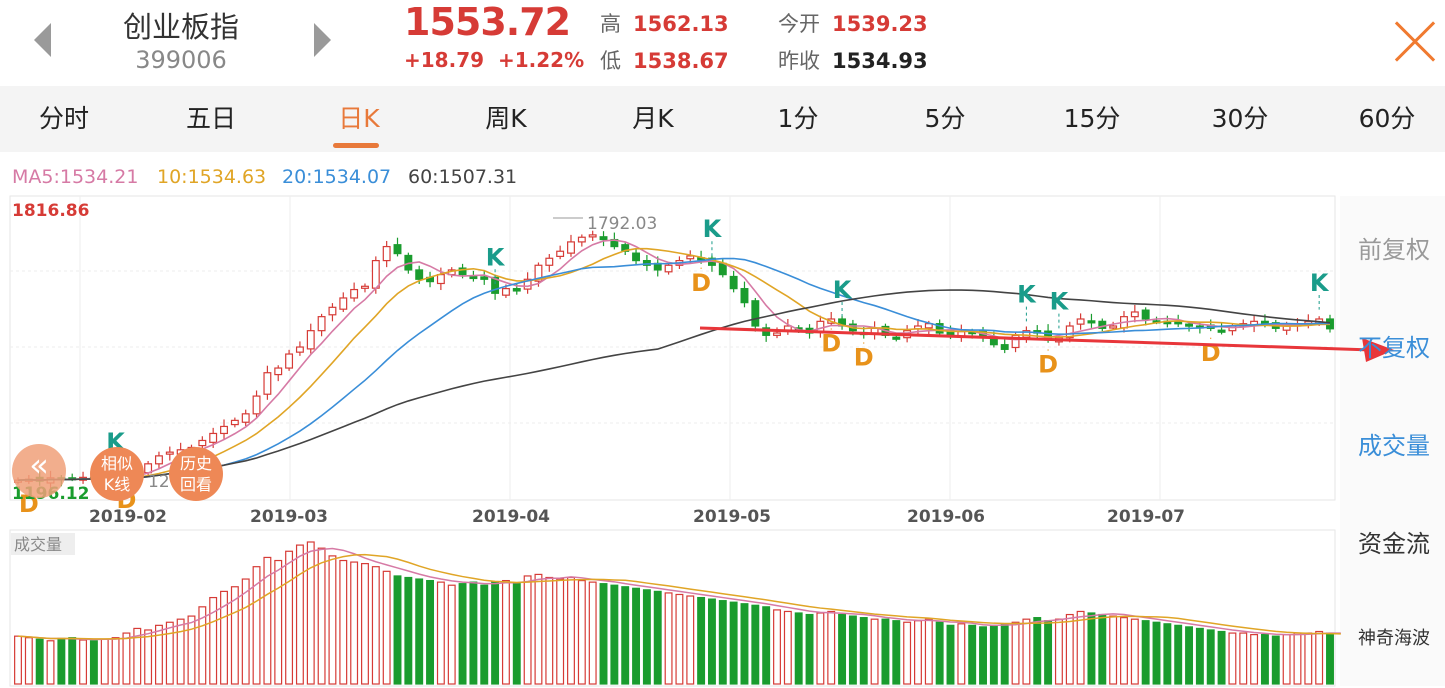  I want to click on back-double-arrow-icon: «, so click(39, 471).